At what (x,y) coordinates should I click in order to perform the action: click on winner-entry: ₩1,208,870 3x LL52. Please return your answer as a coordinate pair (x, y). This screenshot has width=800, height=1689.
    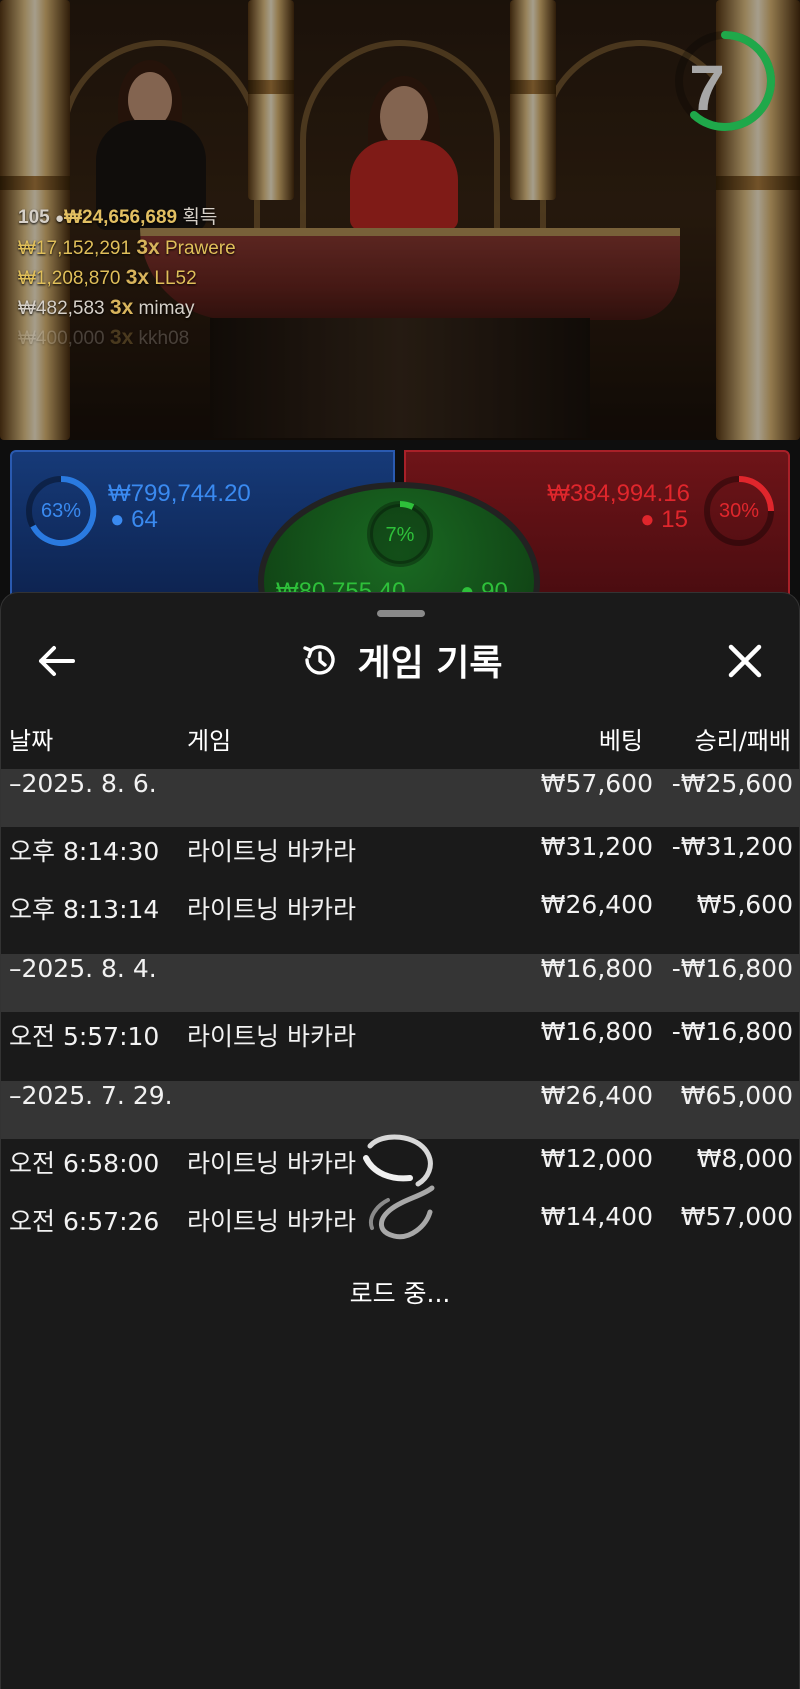
    Looking at the image, I should click on (107, 277).